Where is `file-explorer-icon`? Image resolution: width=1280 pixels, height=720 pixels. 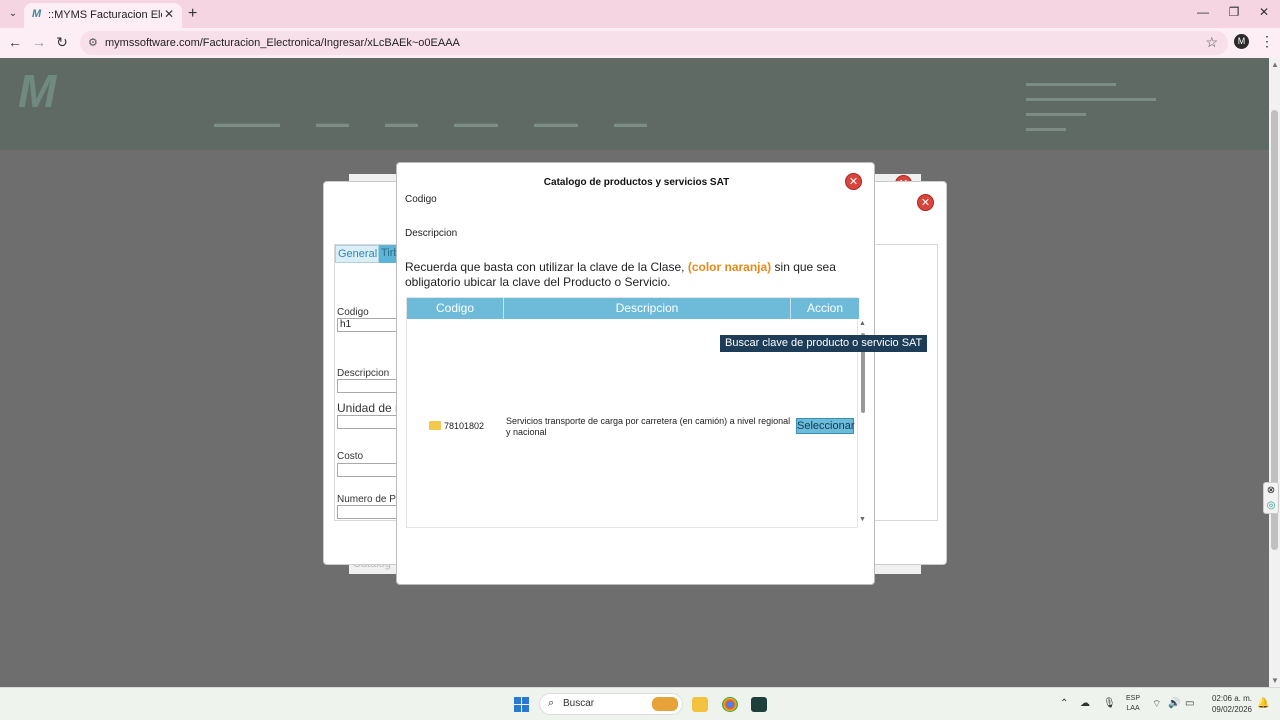 file-explorer-icon is located at coordinates (700, 704).